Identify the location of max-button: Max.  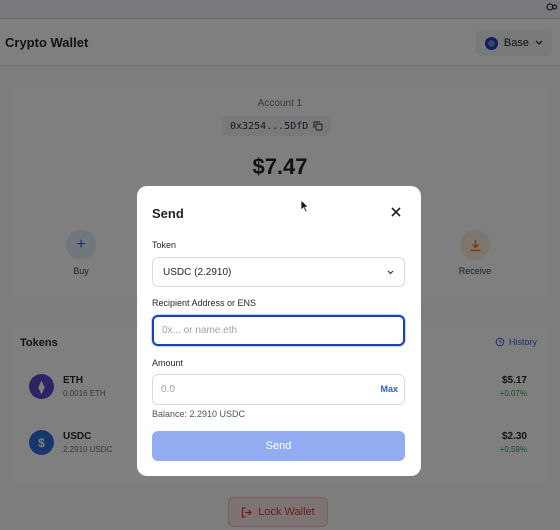
(389, 389).